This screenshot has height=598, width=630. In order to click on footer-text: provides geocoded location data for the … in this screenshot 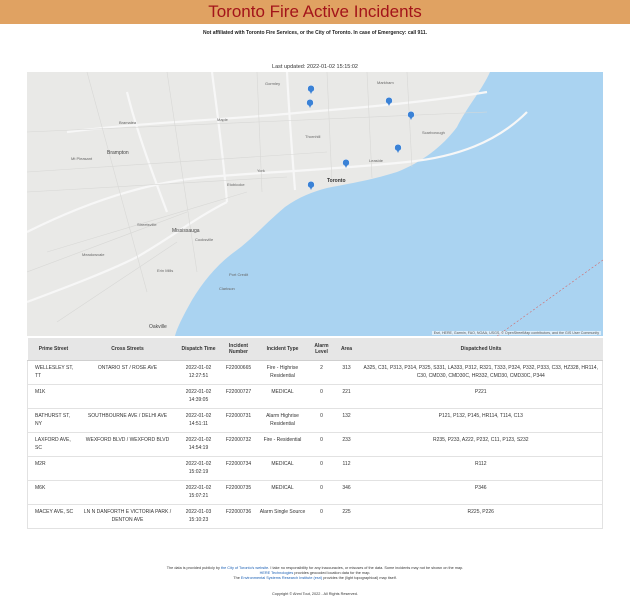, I will do `click(332, 573)`.